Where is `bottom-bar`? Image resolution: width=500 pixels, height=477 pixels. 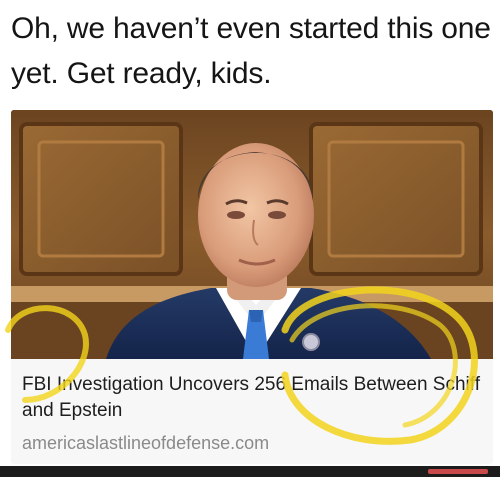 bottom-bar is located at coordinates (250, 471).